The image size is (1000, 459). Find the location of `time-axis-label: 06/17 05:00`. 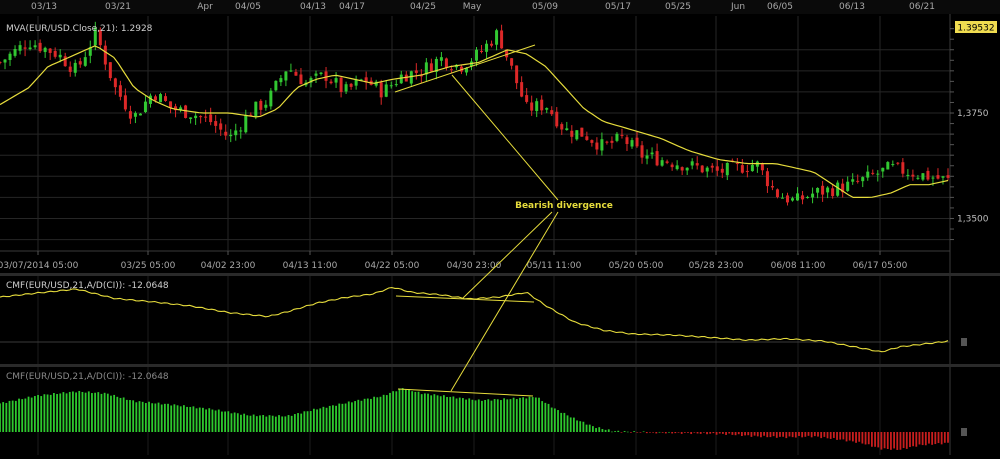

time-axis-label: 06/17 05:00 is located at coordinates (880, 266).